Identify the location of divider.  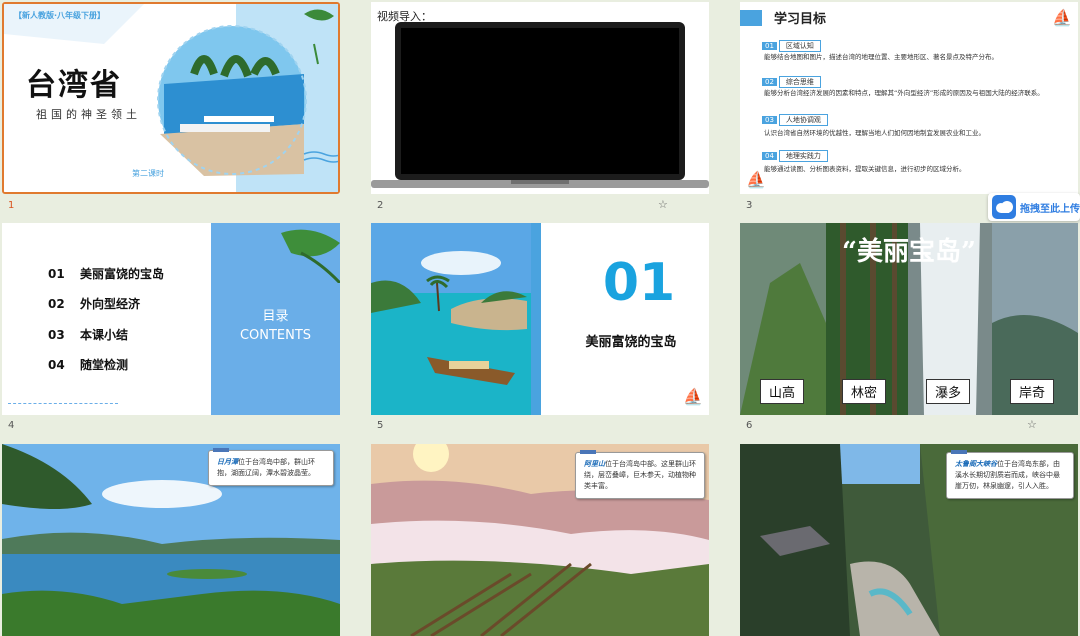
(63, 403).